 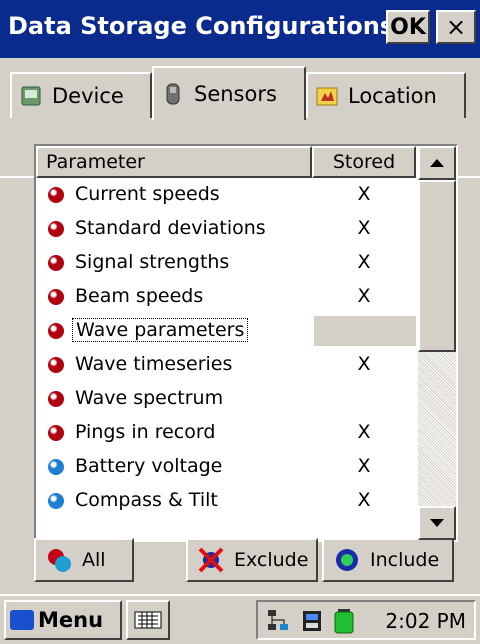 I want to click on device-icon, so click(x=31, y=96).